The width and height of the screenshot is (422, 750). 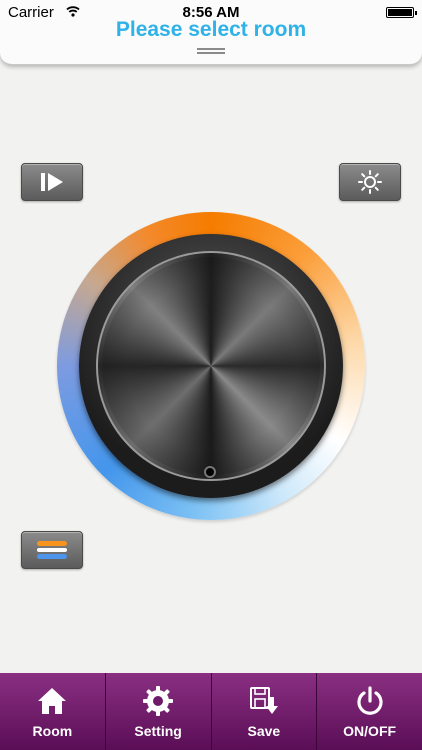 What do you see at coordinates (370, 700) in the screenshot?
I see `power-icon` at bounding box center [370, 700].